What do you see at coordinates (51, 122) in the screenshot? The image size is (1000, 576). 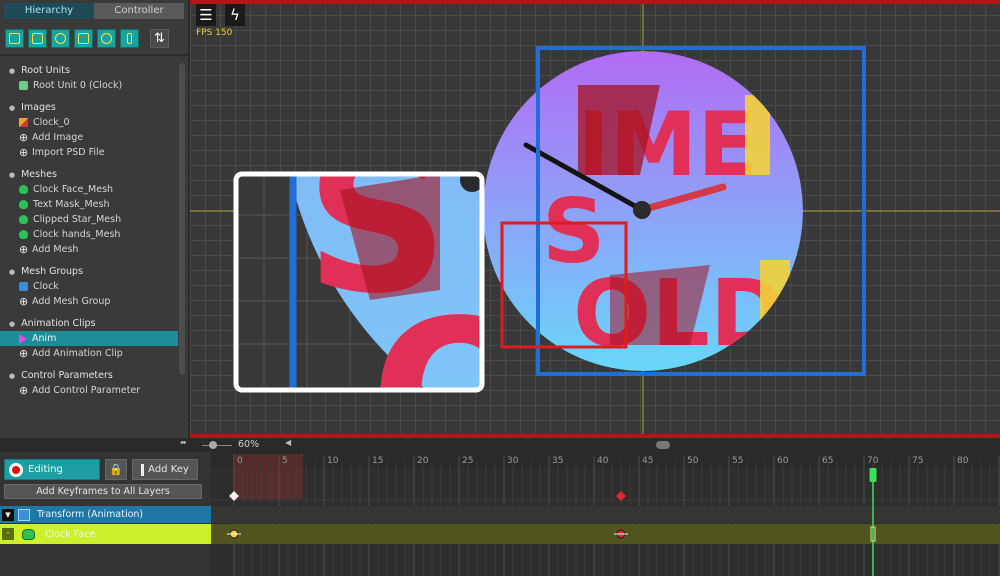 I see `tree-item-label: Clock_0` at bounding box center [51, 122].